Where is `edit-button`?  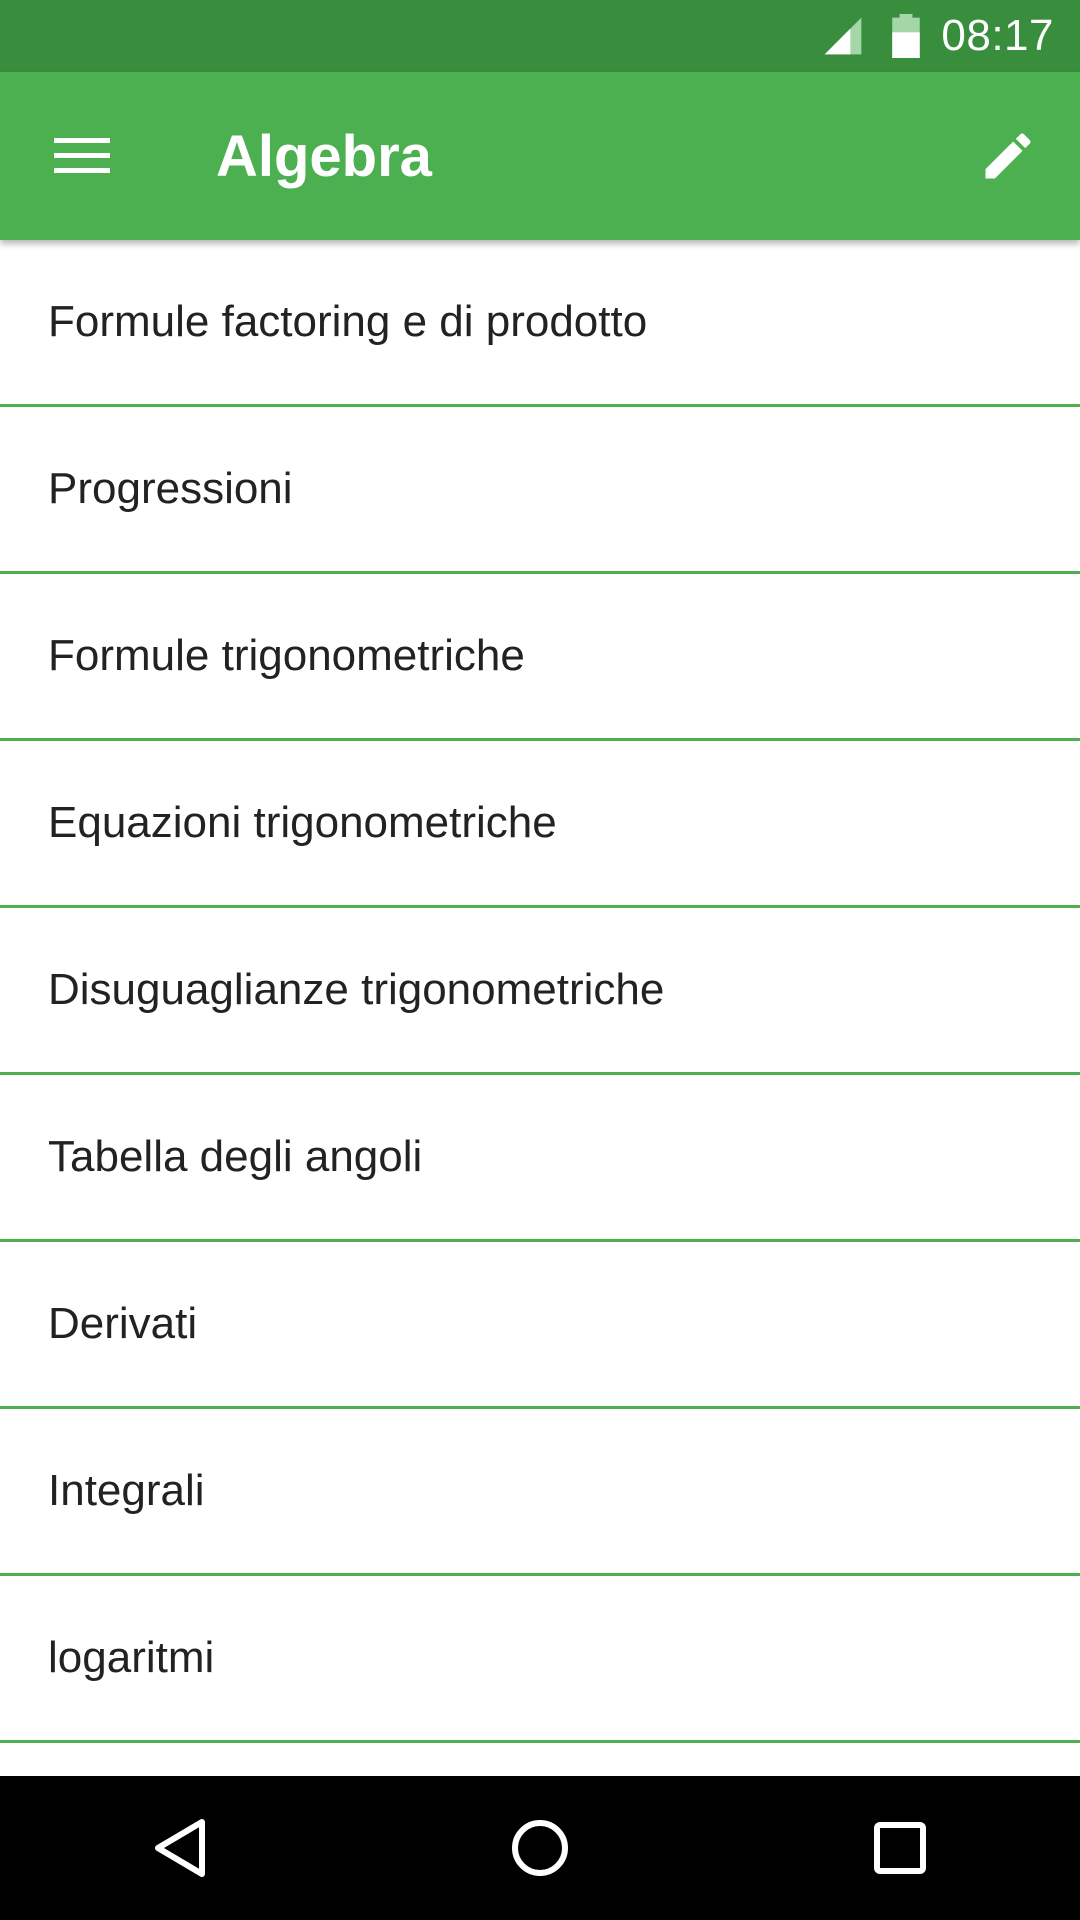
edit-button is located at coordinates (1008, 156).